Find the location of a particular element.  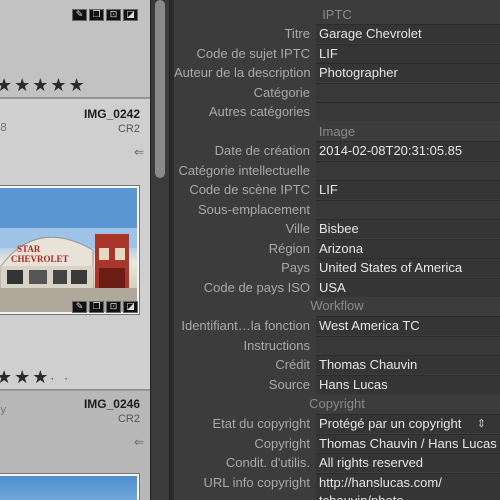

copyright-url-input: http://hanslucas.com/ tchauvin/photo is located at coordinates (408, 486).